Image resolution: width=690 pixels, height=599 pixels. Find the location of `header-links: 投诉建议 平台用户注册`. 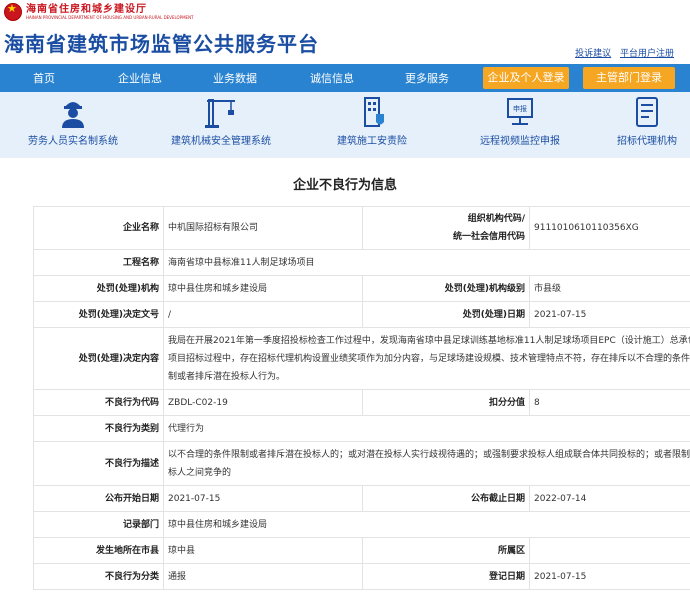

header-links: 投诉建议 平台用户注册 is located at coordinates (621, 52).